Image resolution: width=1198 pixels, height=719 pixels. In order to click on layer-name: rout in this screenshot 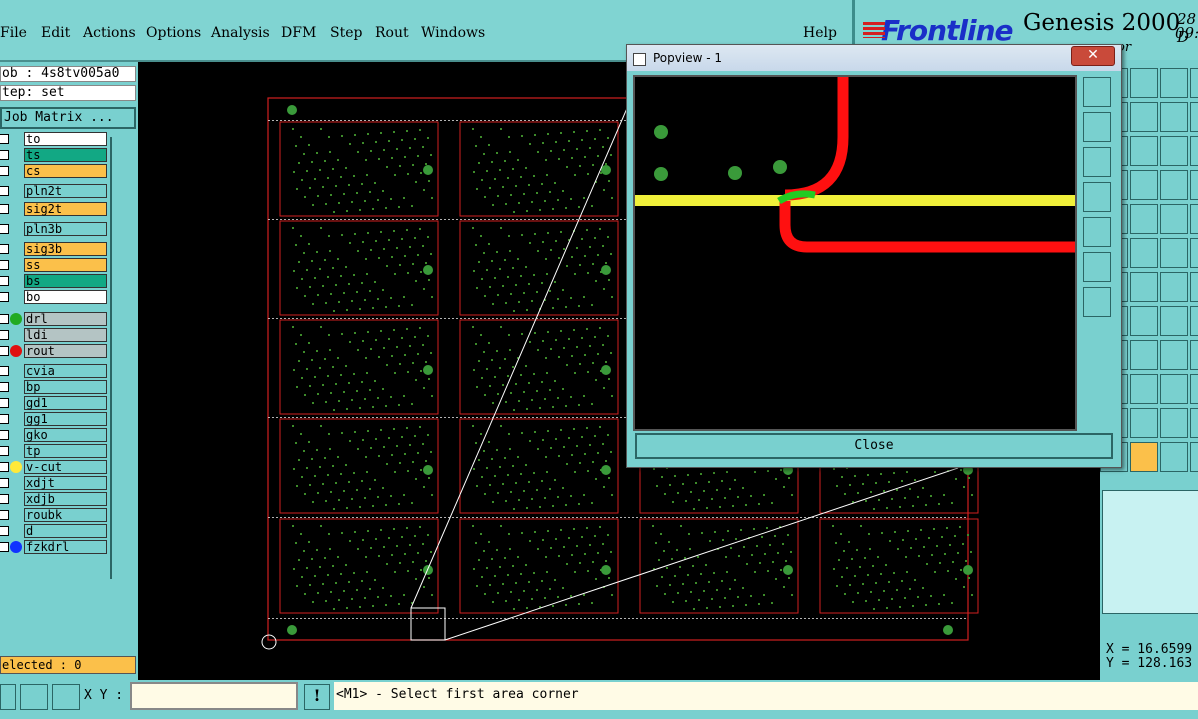, I will do `click(65, 351)`.